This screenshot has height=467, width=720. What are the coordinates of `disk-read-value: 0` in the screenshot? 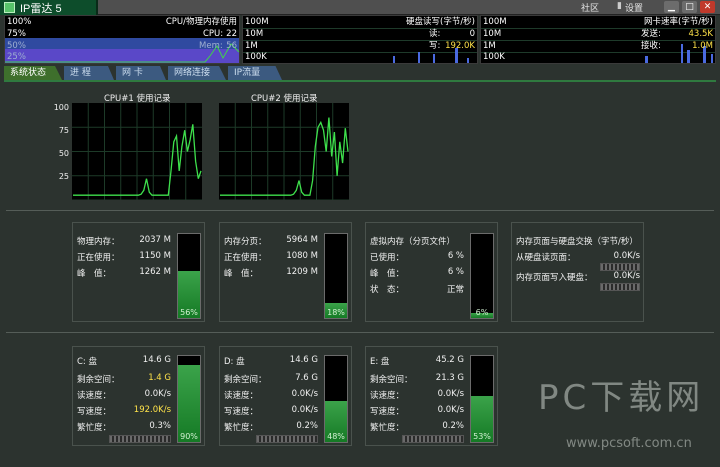 It's located at (472, 34).